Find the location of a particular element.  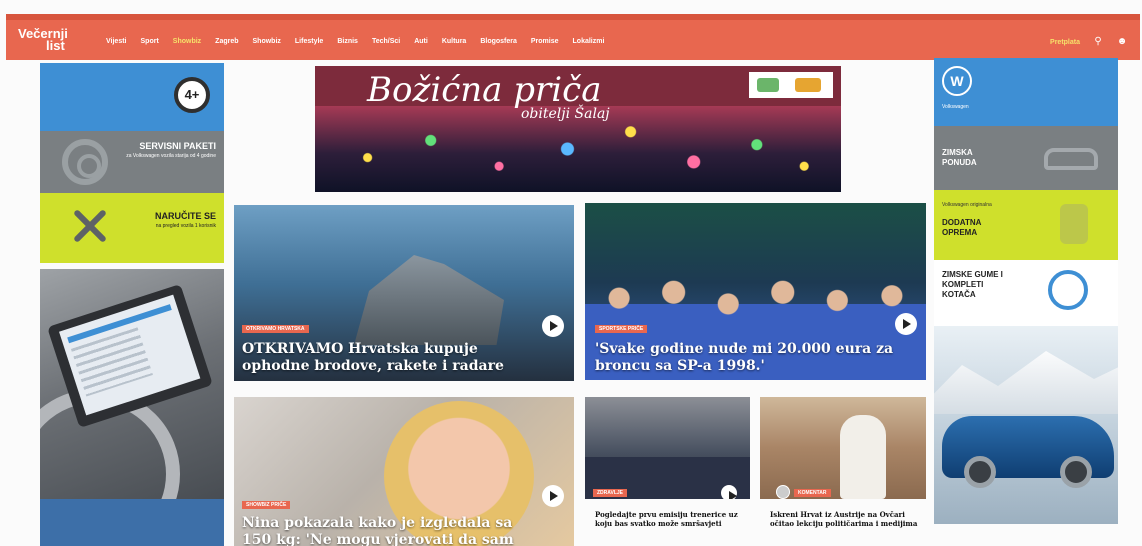

winter-offer-title: ZIMSKA PONUDA is located at coordinates (959, 157).